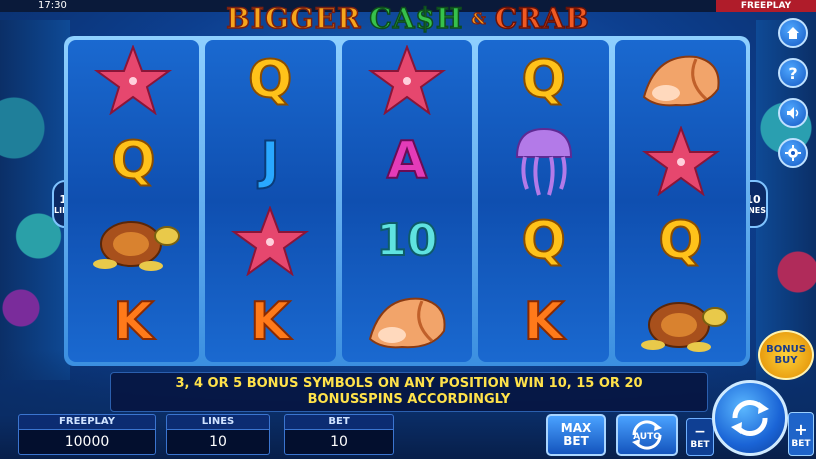  I want to click on logo-ampersand: &, so click(479, 18).